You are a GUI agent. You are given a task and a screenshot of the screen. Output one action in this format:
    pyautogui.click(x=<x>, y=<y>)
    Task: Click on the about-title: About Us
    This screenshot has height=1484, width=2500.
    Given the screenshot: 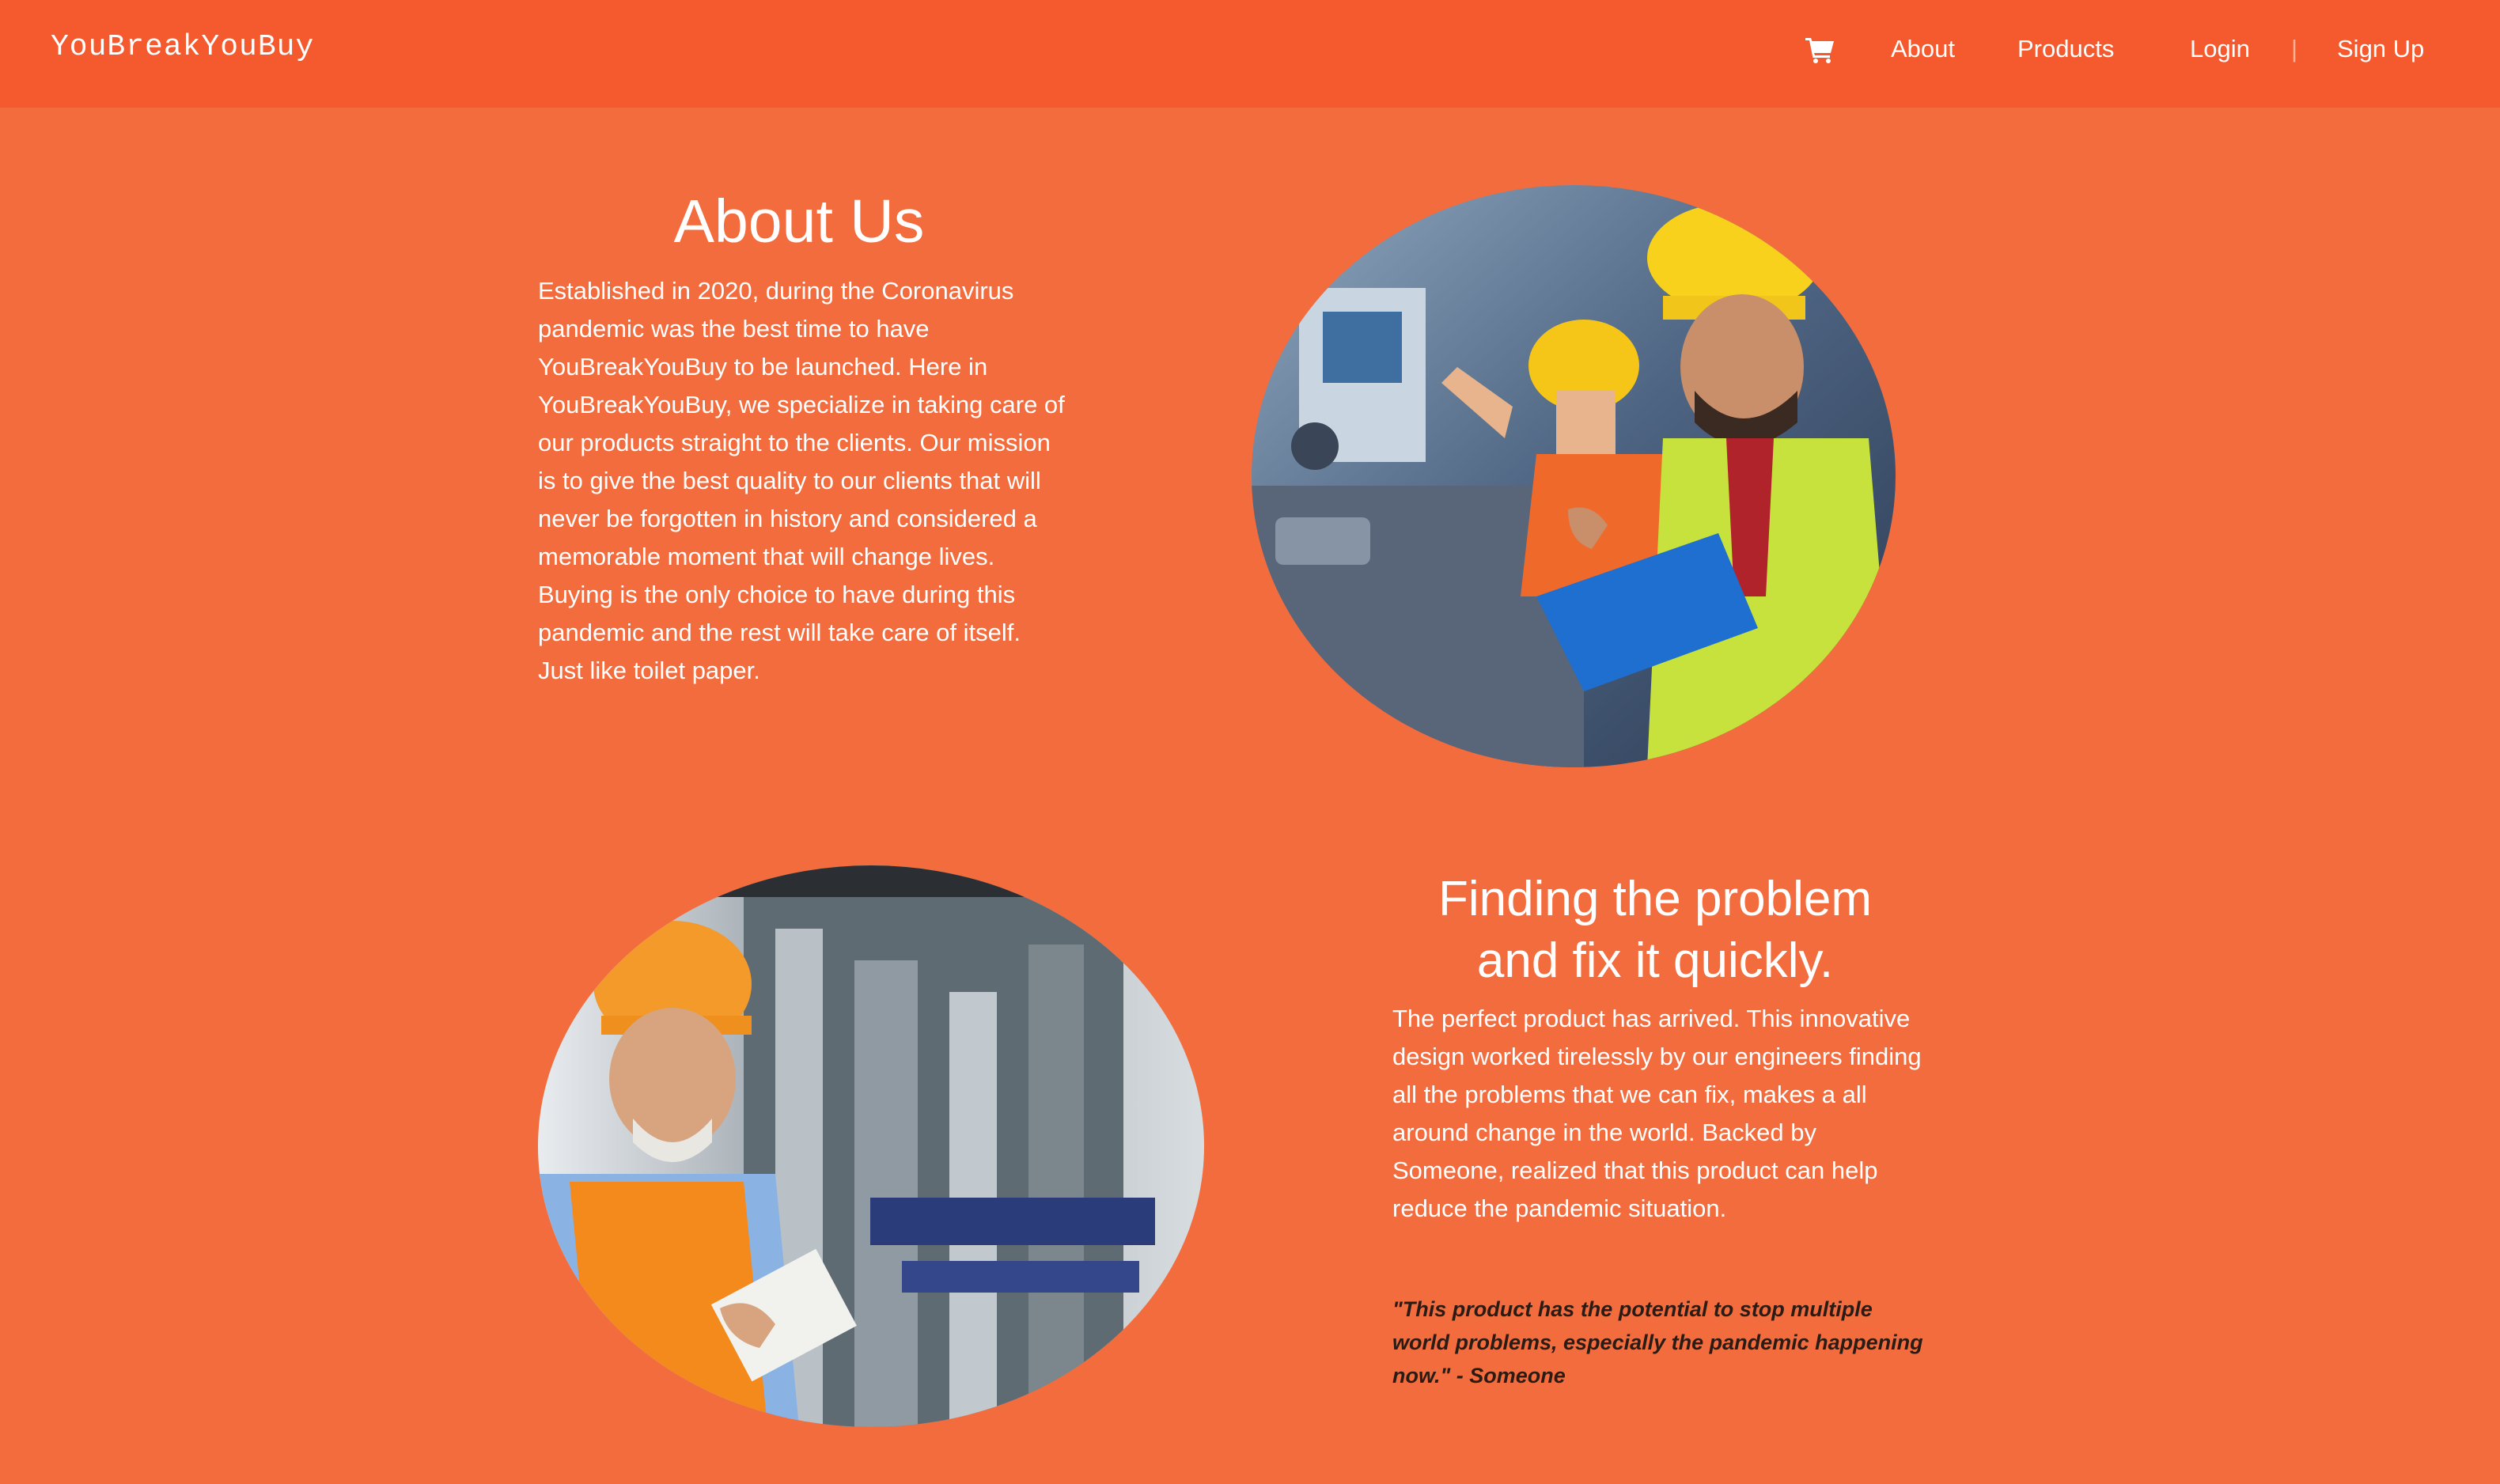 What is the action you would take?
    pyautogui.click(x=799, y=221)
    